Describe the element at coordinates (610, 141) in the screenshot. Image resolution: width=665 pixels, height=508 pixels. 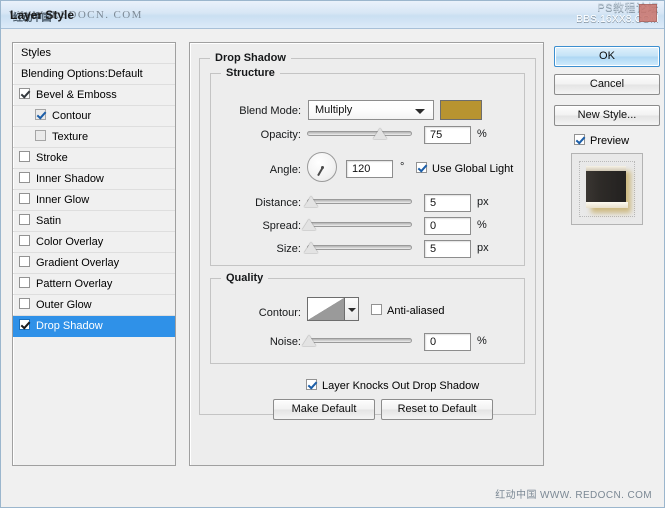
I see `preview-label: Preview` at that location.